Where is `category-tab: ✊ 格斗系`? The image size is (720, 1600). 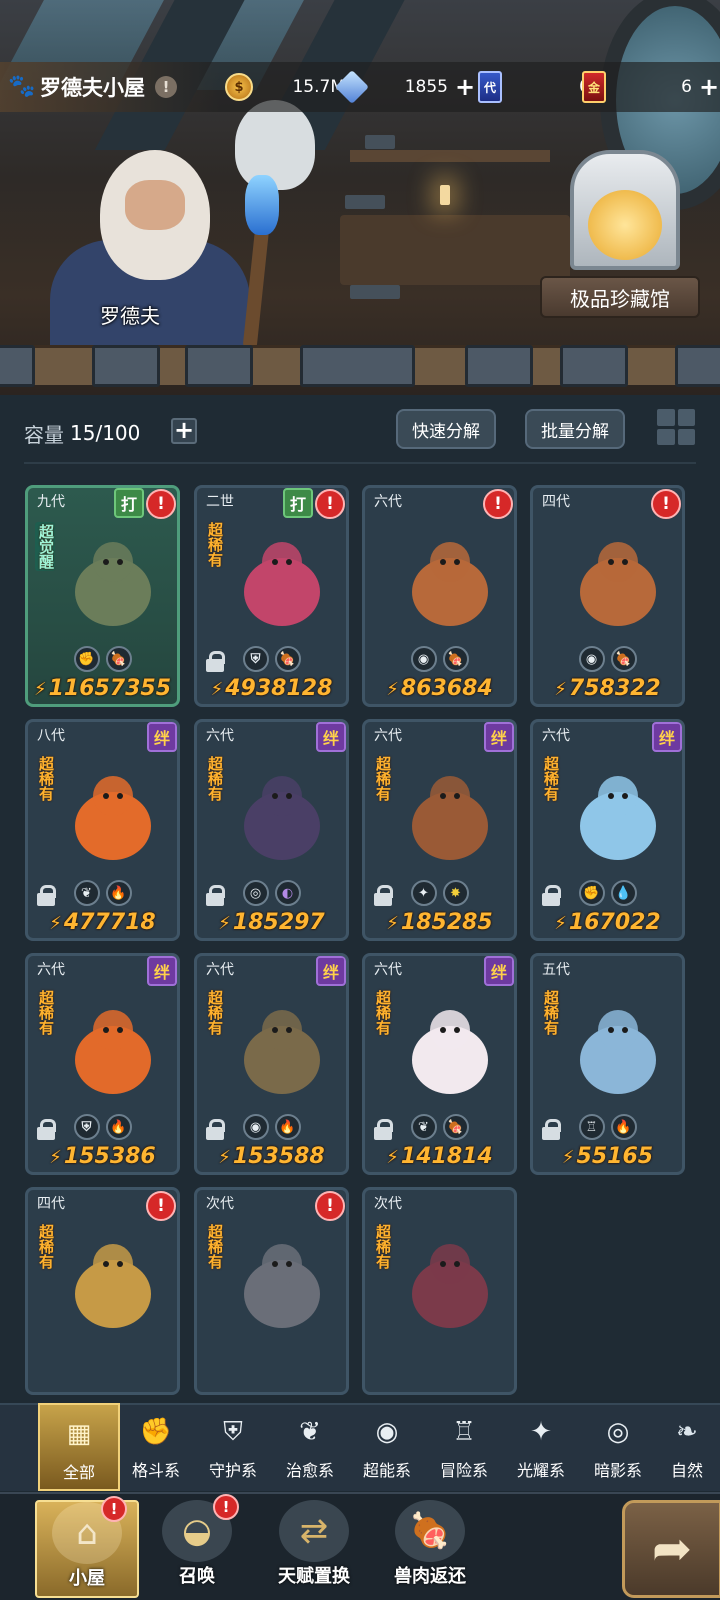 category-tab: ✊ 格斗系 is located at coordinates (156, 1447).